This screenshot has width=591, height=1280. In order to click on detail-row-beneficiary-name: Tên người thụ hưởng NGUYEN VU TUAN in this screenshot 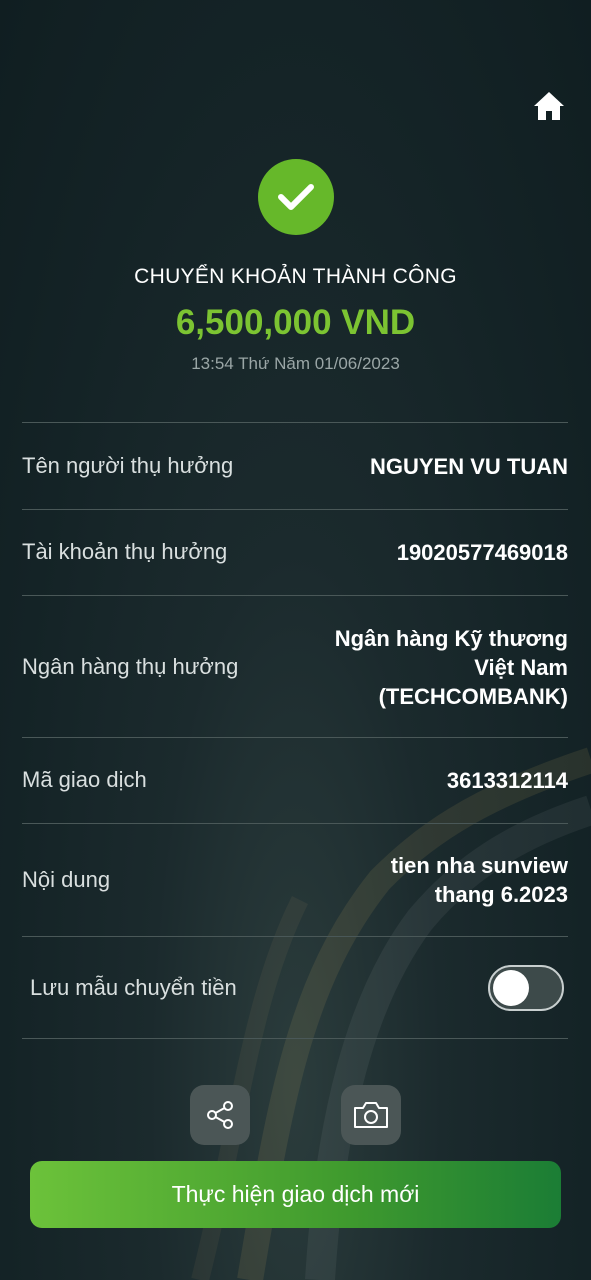, I will do `click(295, 466)`.